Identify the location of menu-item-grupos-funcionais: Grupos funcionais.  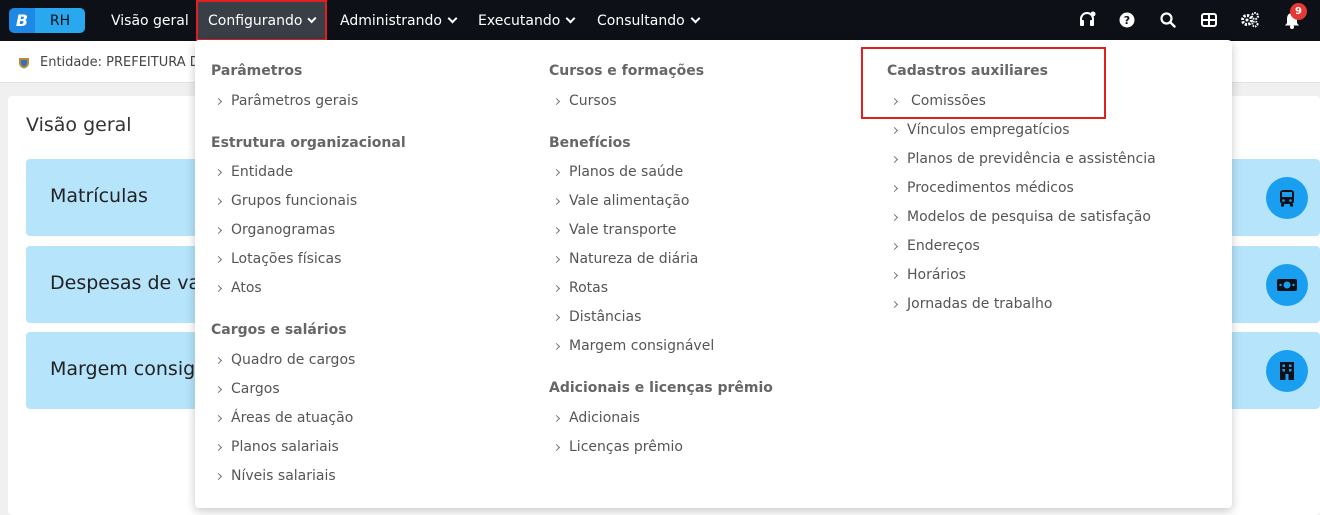
(286, 201).